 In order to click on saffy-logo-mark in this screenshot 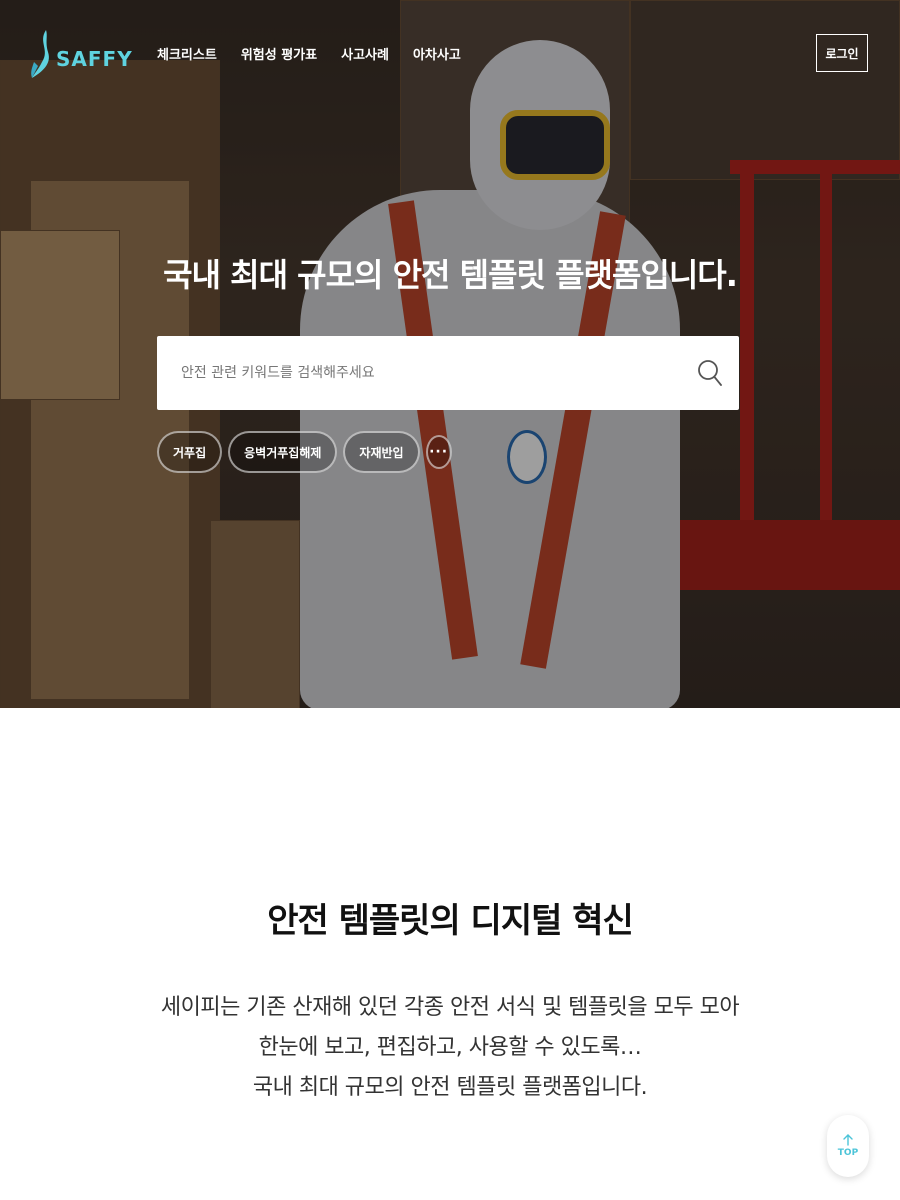, I will do `click(40, 54)`.